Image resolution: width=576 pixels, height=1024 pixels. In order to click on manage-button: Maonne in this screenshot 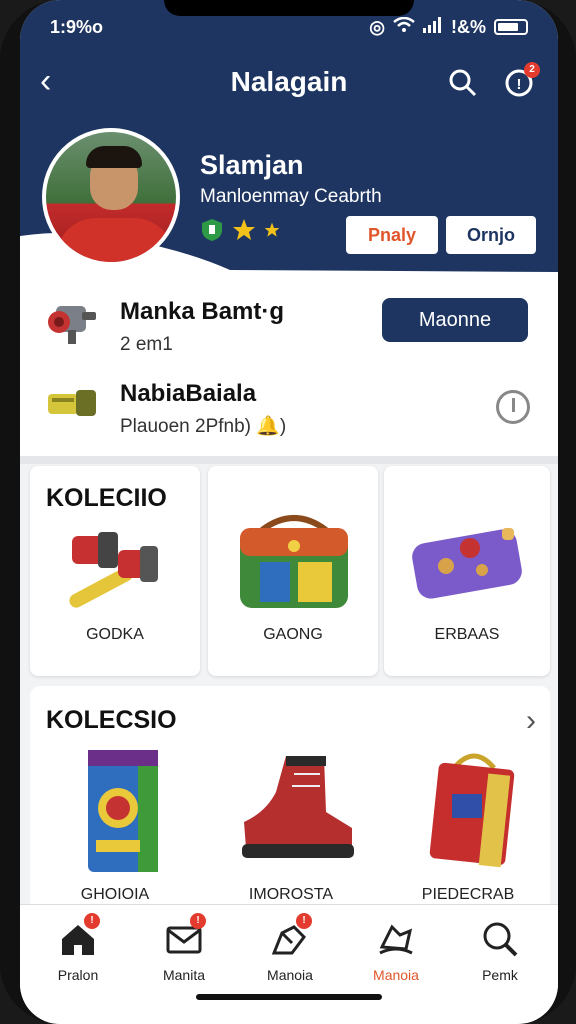, I will do `click(455, 320)`.